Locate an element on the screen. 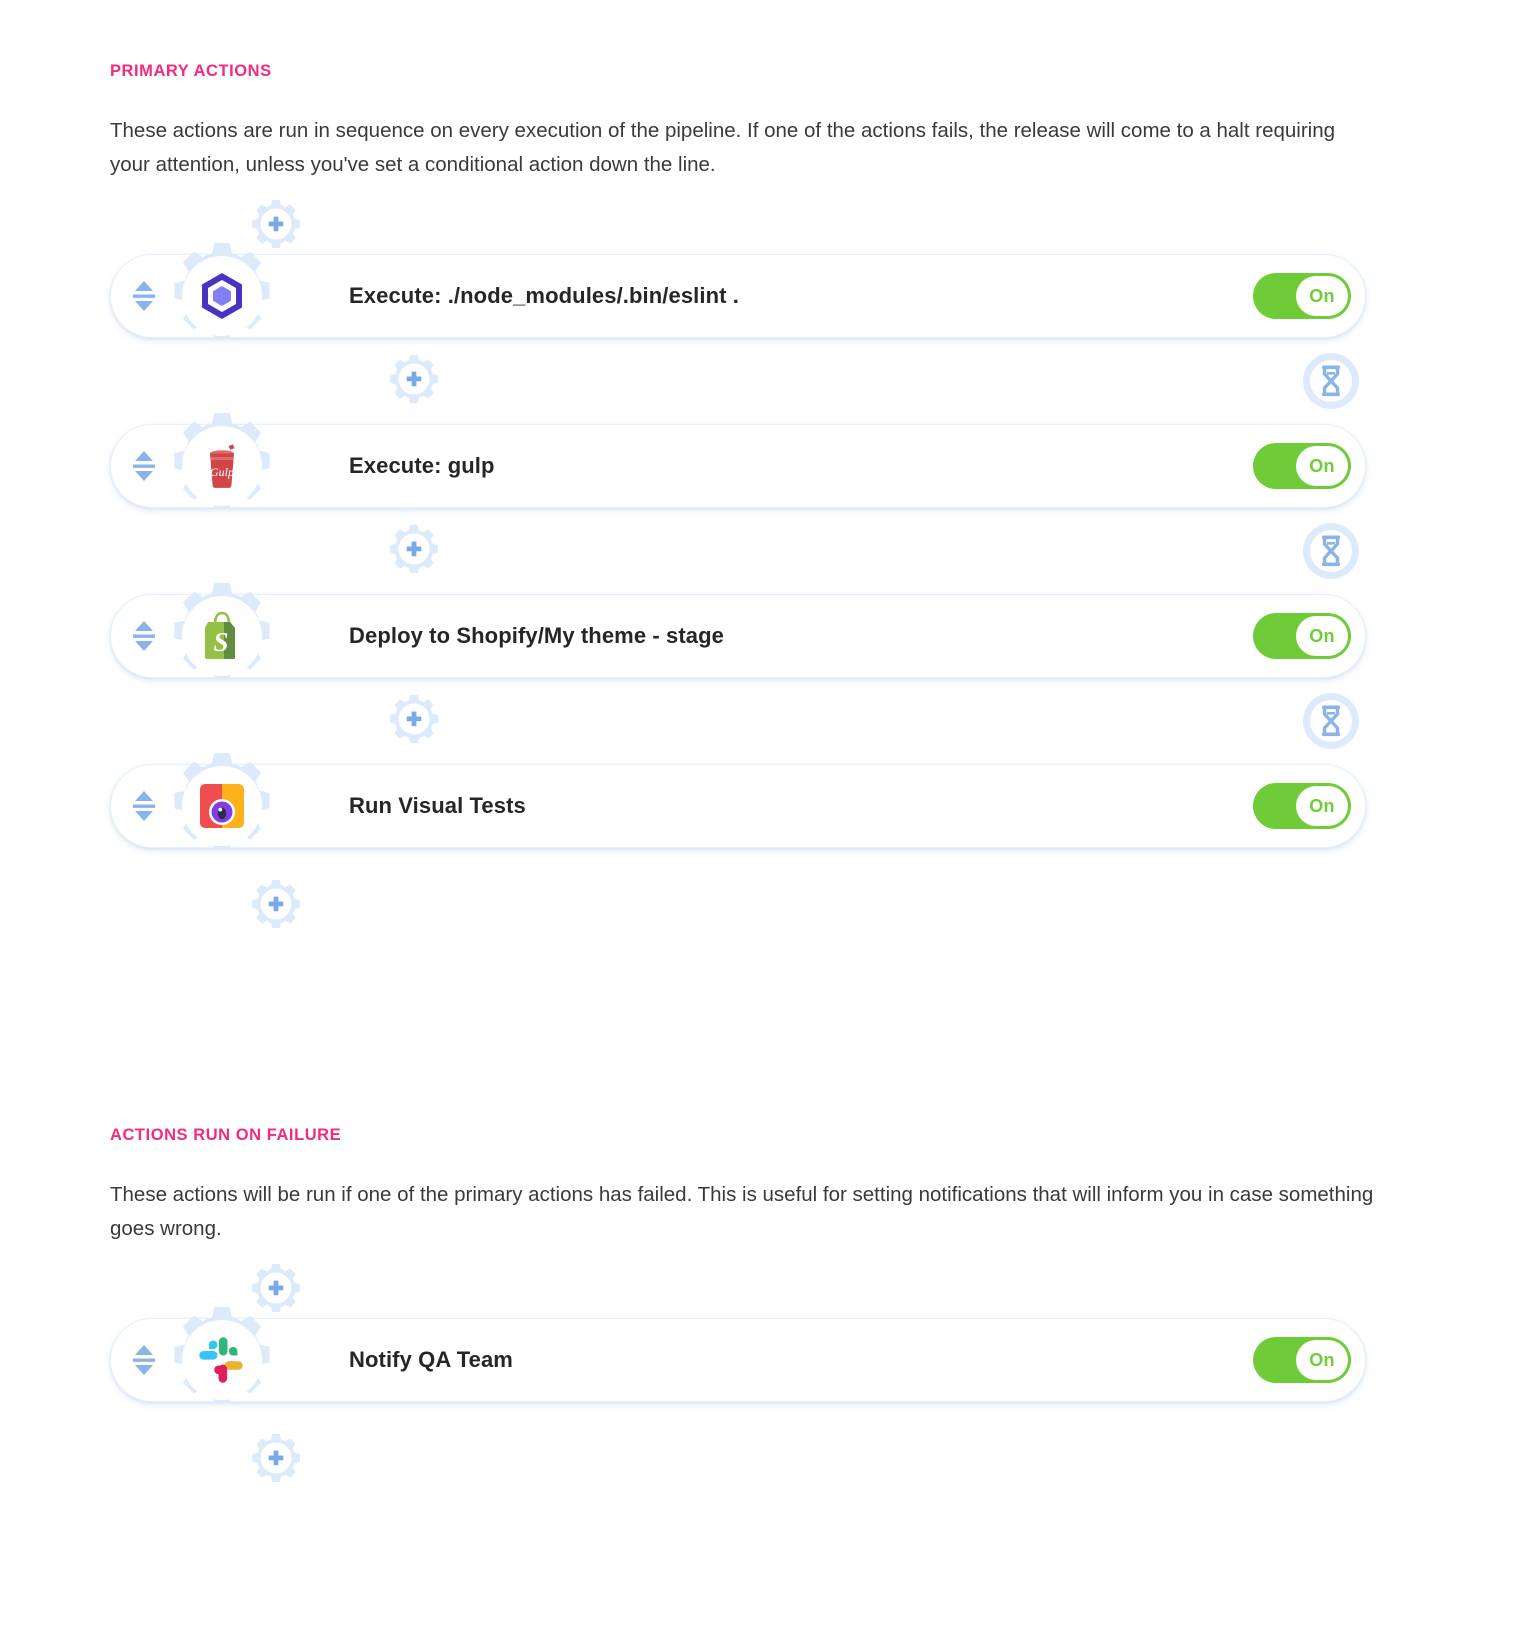  applitools-icon is located at coordinates (222, 806).